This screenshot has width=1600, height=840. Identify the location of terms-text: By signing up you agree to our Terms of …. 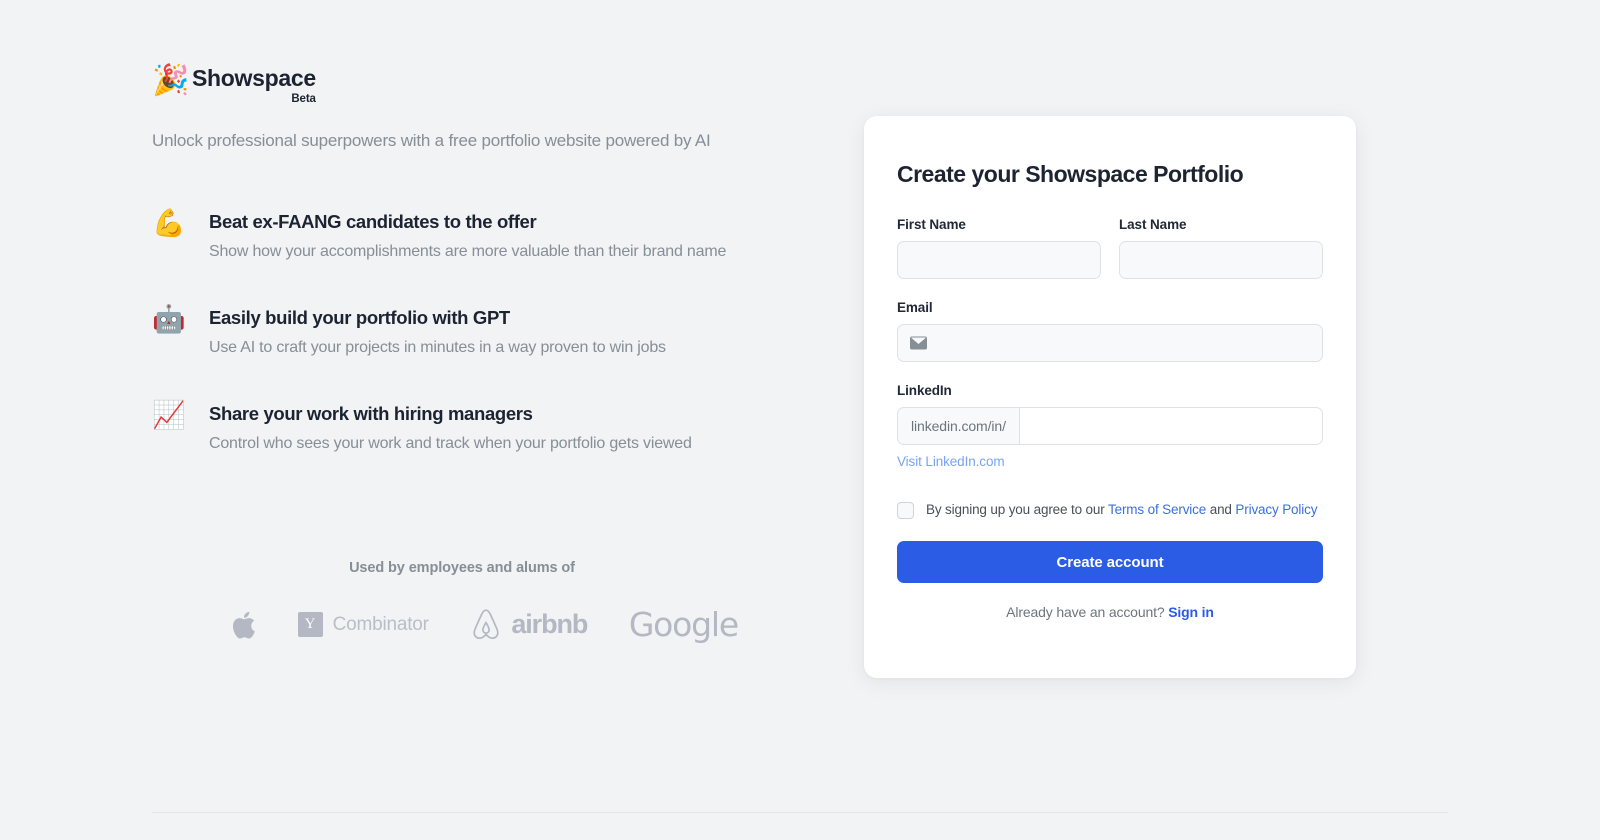
(1121, 510).